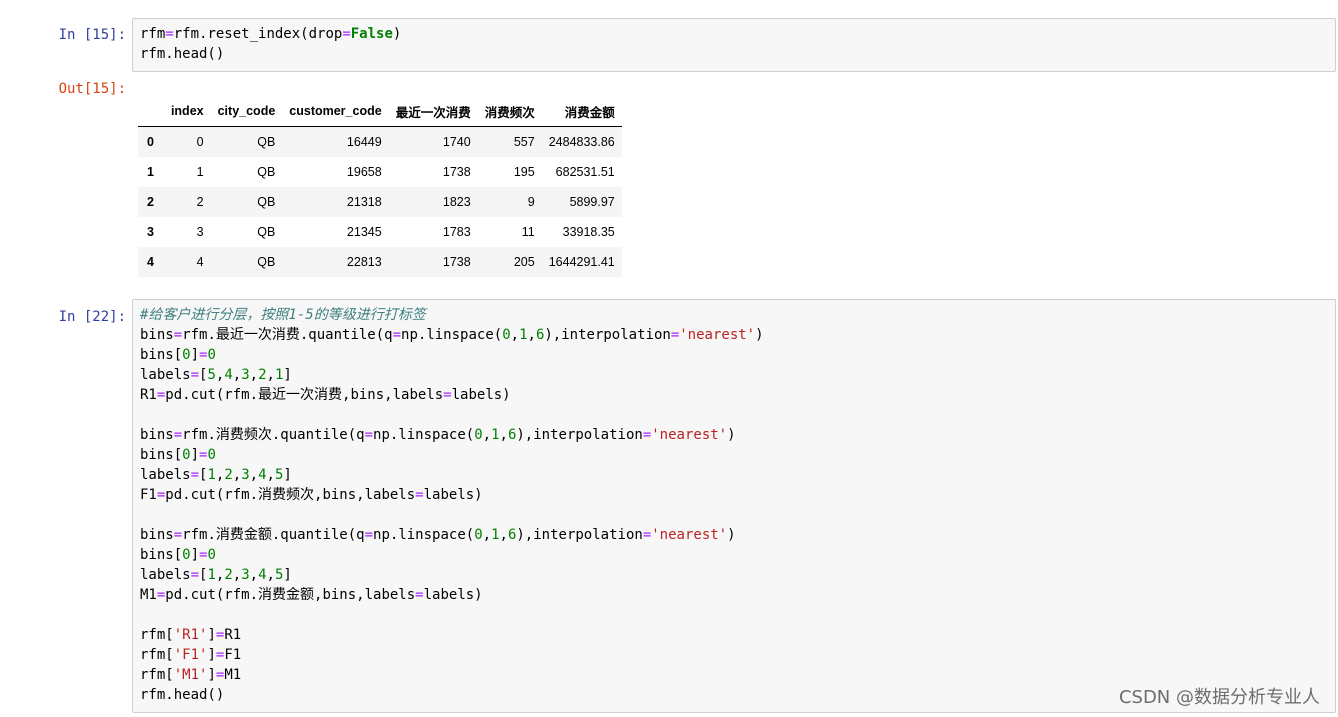 Image resolution: width=1338 pixels, height=717 pixels. Describe the element at coordinates (200, 232) in the screenshot. I see `table-cell: 3` at that location.